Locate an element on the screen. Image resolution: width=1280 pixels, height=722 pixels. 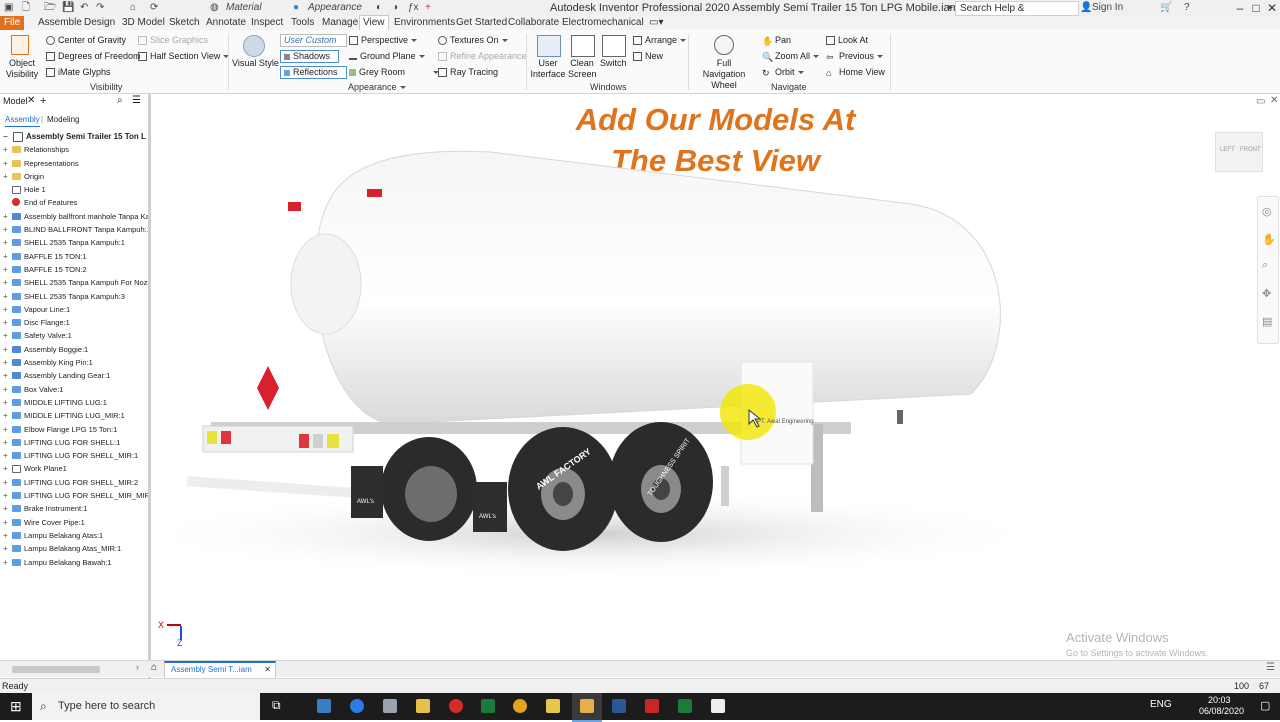
search-icon: ⌕ is located at coordinates (120, 101).